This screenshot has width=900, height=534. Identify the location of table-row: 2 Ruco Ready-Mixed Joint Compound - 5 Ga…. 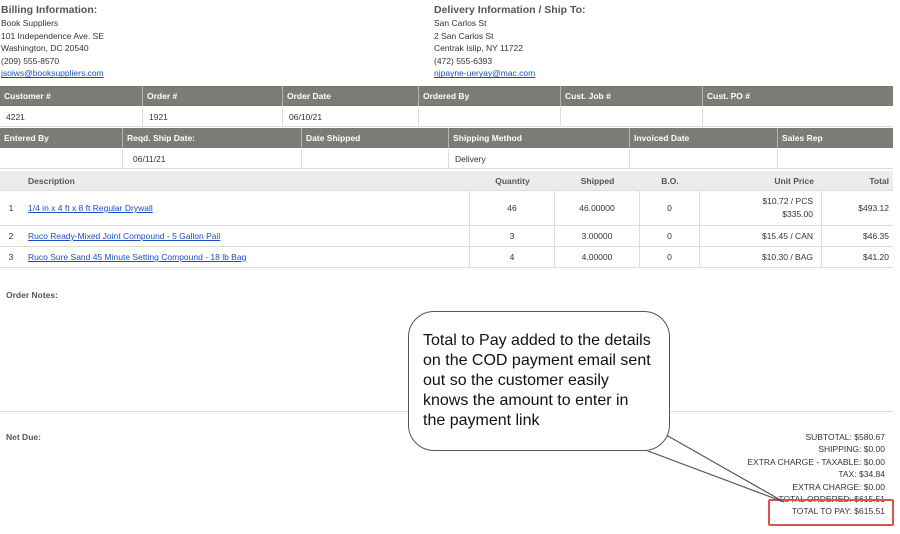
(446, 236).